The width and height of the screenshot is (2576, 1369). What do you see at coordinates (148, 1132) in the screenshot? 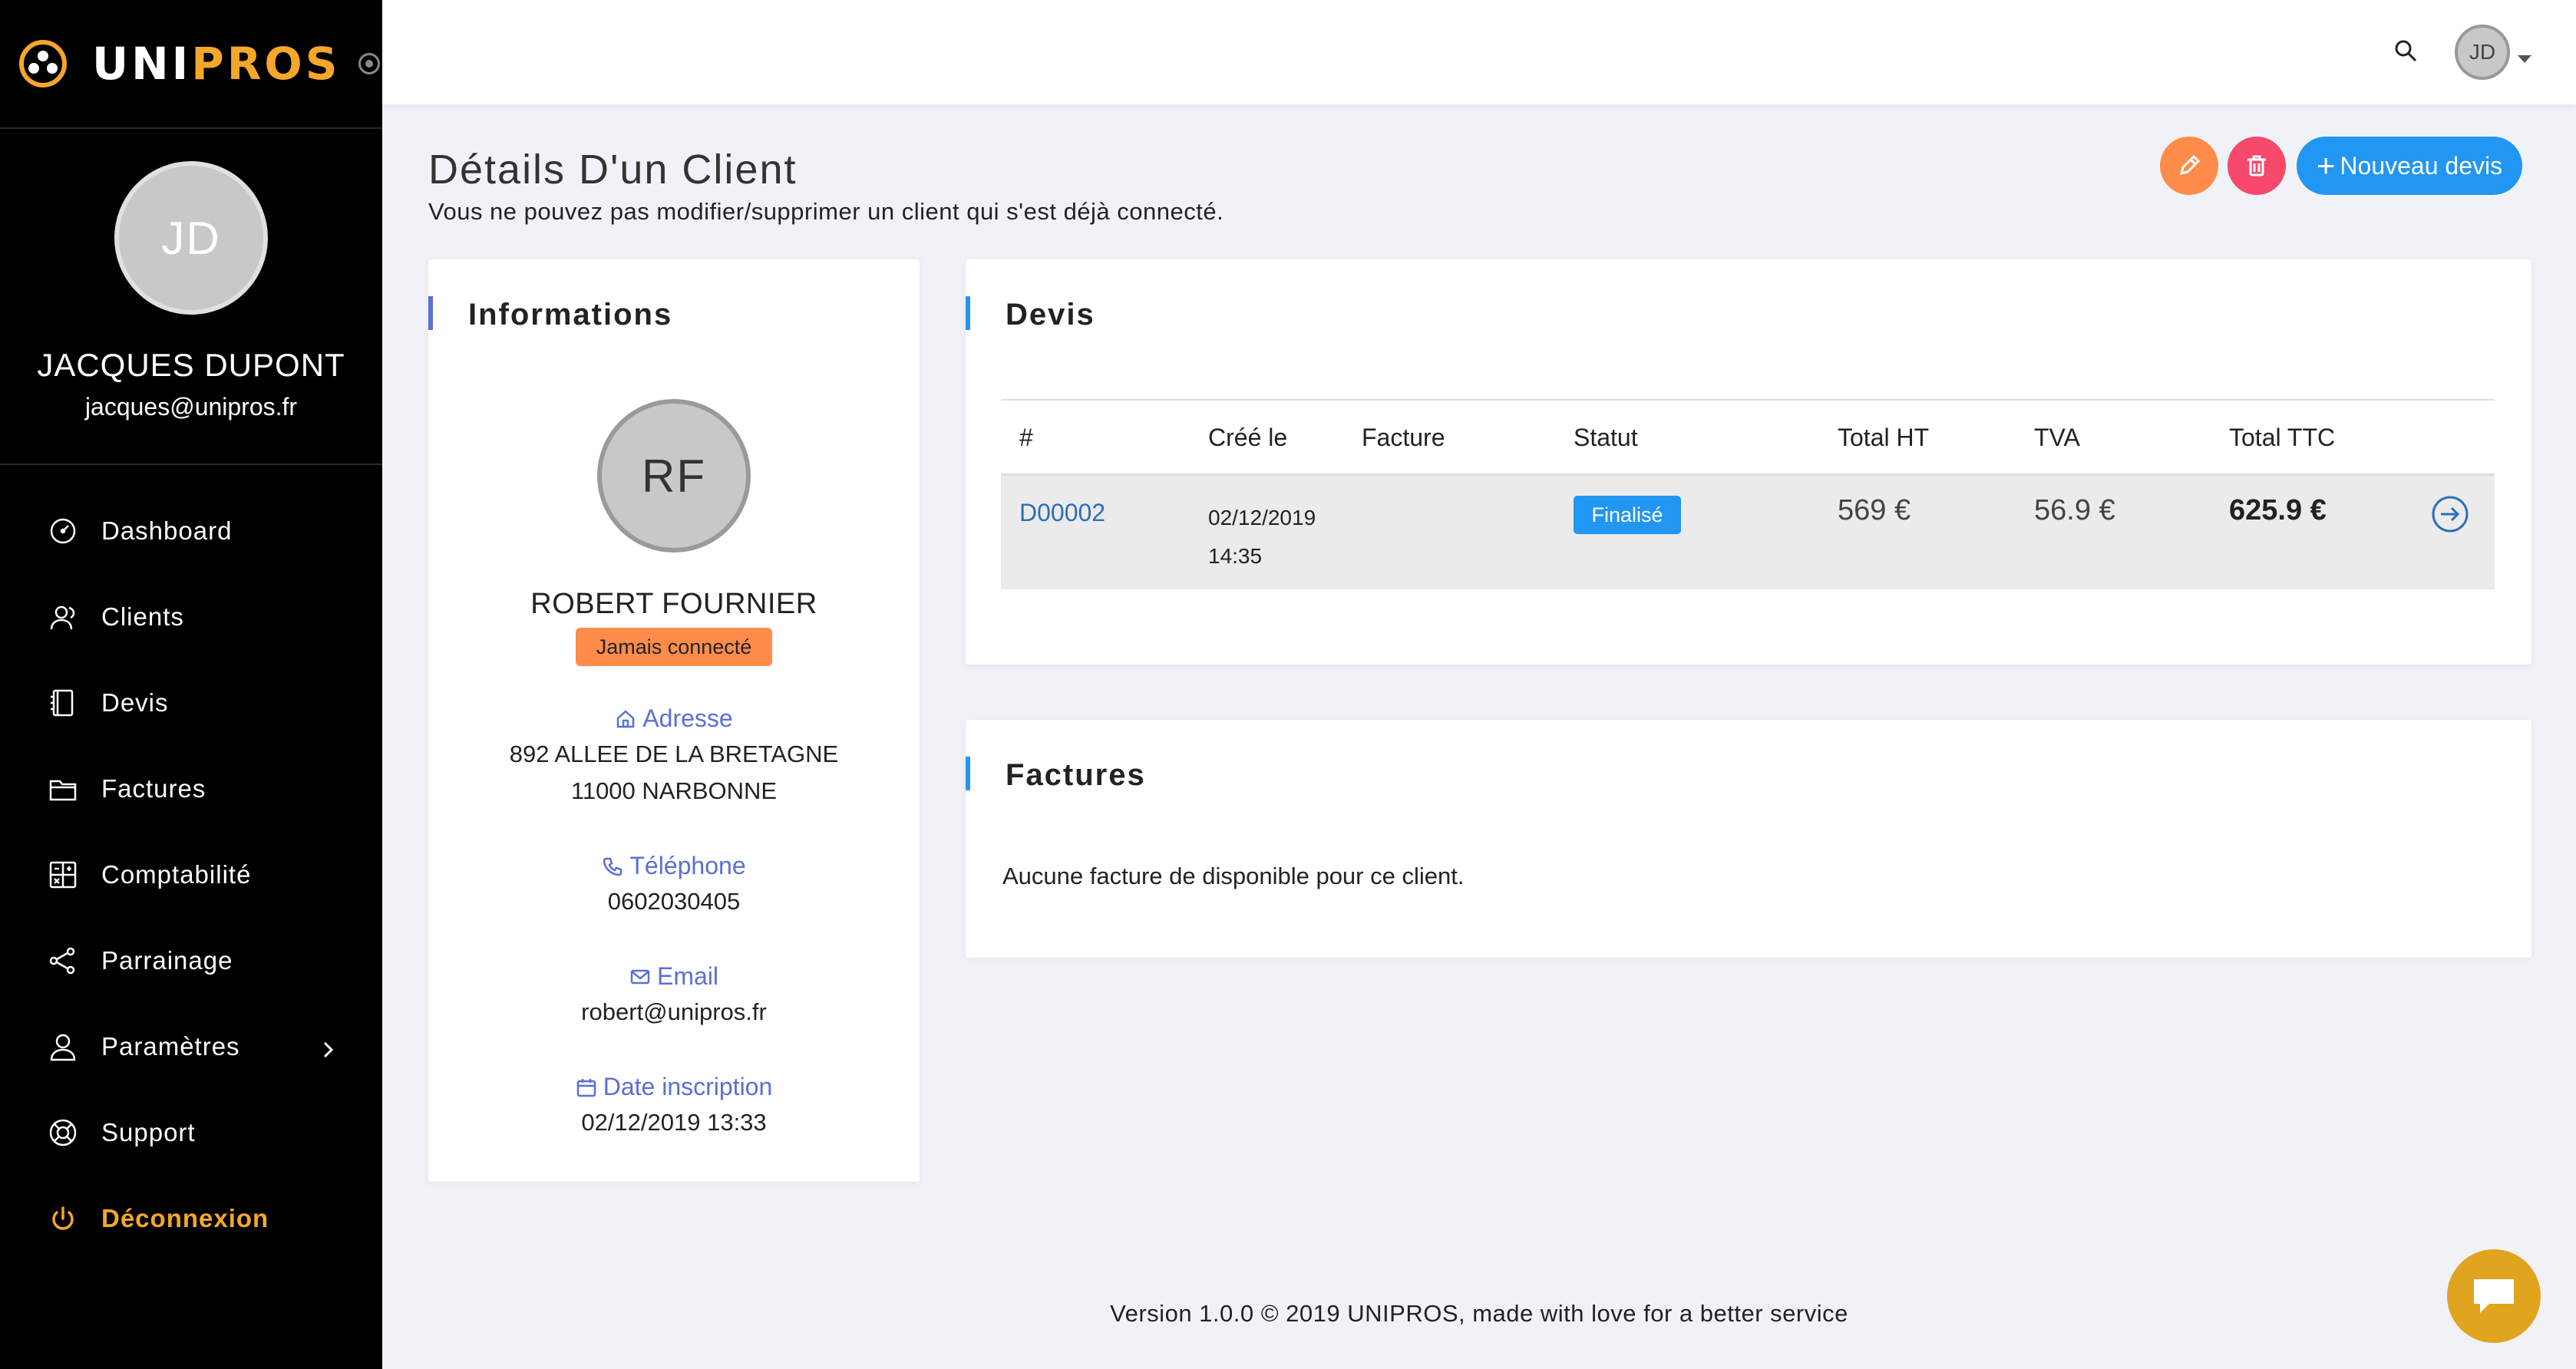
I see `sidebar-item-label: Support` at bounding box center [148, 1132].